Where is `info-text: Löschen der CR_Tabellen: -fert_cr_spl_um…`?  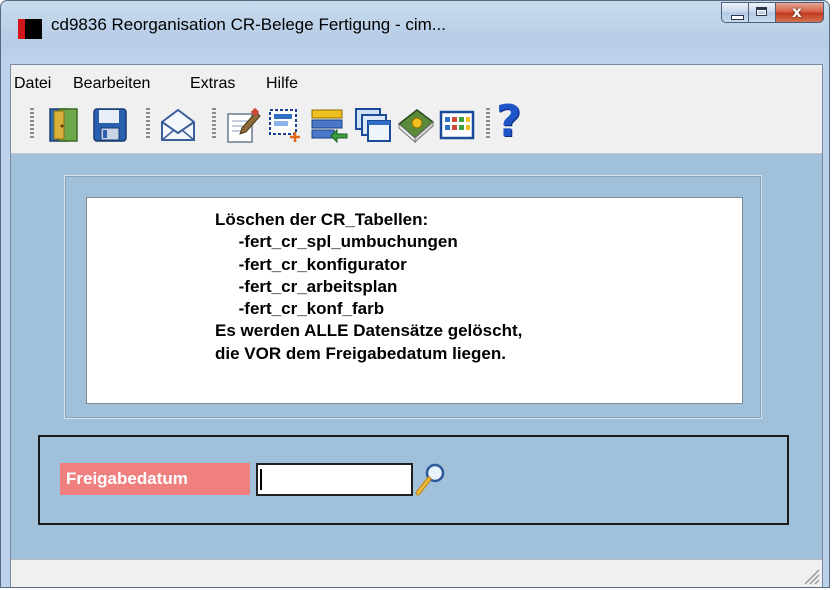 info-text: Löschen der CR_Tabellen: -fert_cr_spl_um… is located at coordinates (368, 287).